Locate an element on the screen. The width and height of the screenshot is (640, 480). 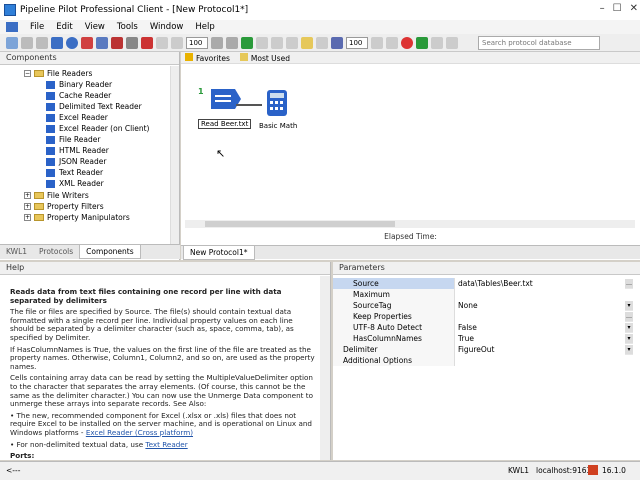
param-row: Additional Options is located at coordinates (483, 360).